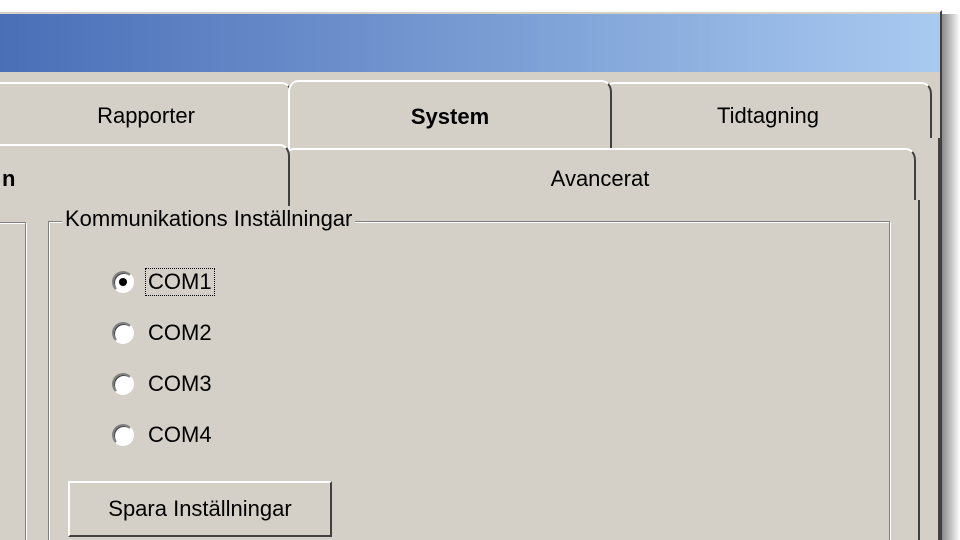  What do you see at coordinates (951, 277) in the screenshot?
I see `window-shadow` at bounding box center [951, 277].